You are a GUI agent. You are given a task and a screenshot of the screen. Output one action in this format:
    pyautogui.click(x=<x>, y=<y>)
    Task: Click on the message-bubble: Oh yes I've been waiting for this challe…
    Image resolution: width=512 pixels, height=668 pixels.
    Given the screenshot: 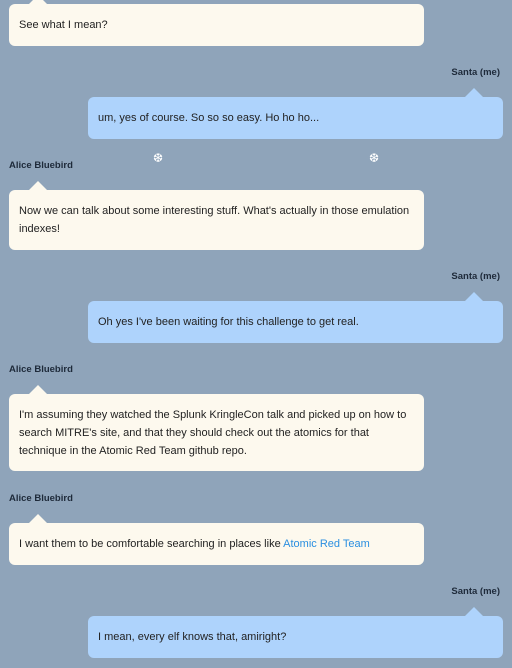 What is the action you would take?
    pyautogui.click(x=295, y=322)
    